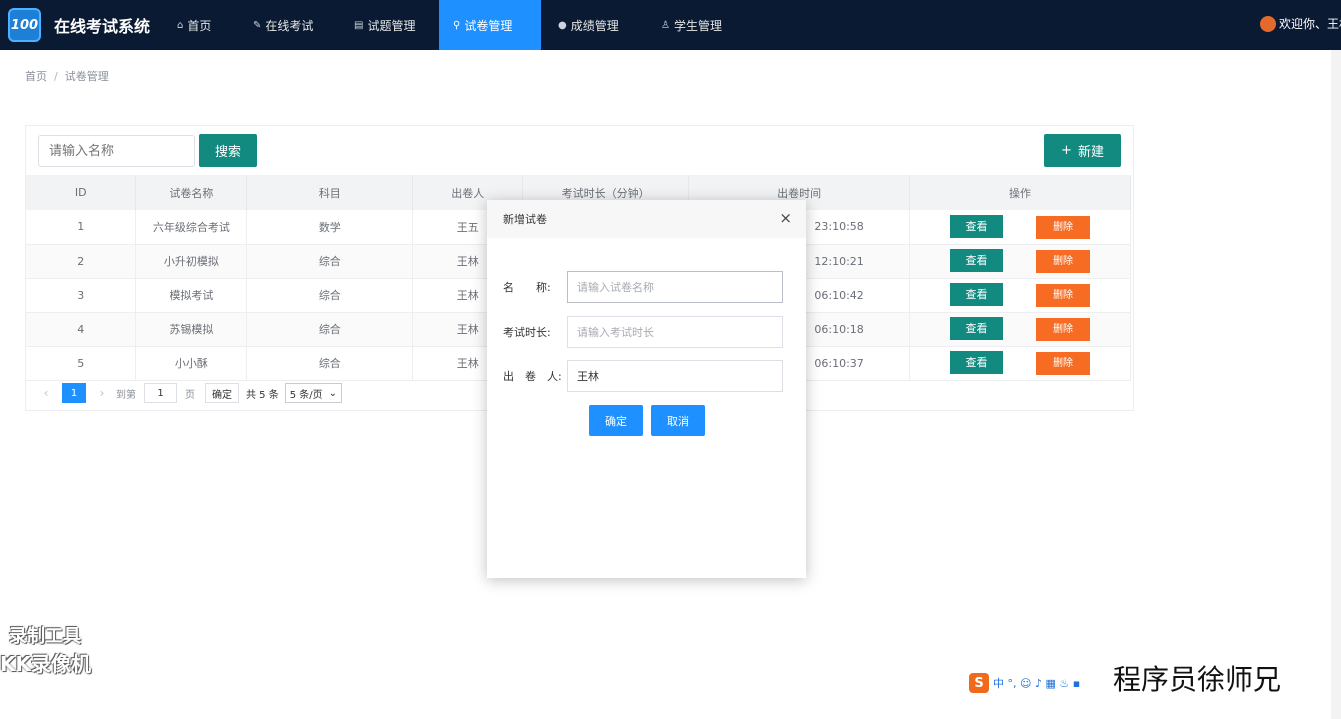 The height and width of the screenshot is (719, 1341). I want to click on app-title: 在线考试系统, so click(102, 26).